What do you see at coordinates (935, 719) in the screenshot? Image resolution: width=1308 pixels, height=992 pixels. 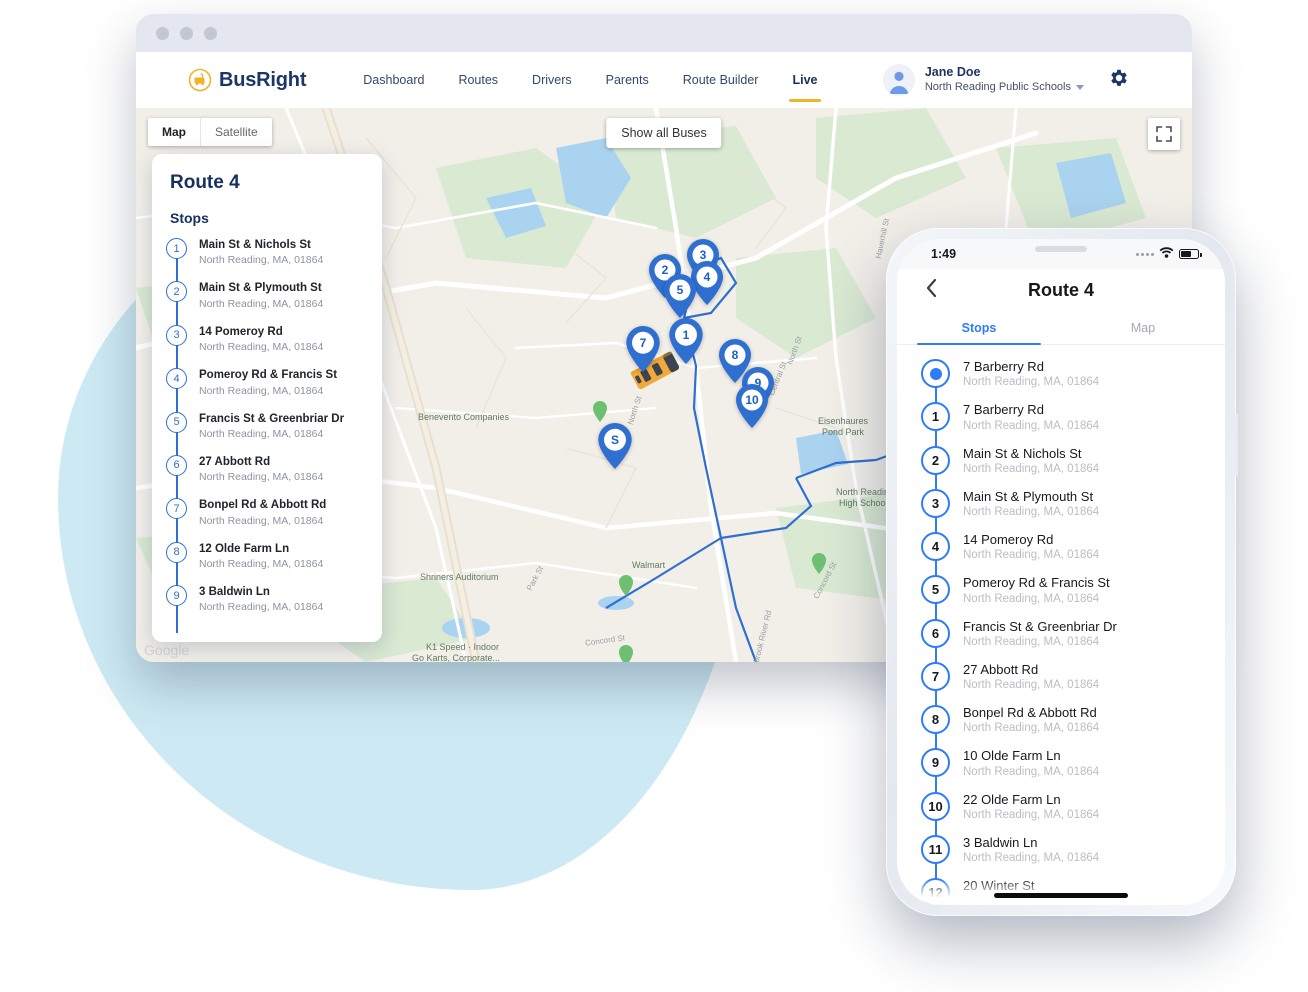 I see `stop-number-badge: 8` at bounding box center [935, 719].